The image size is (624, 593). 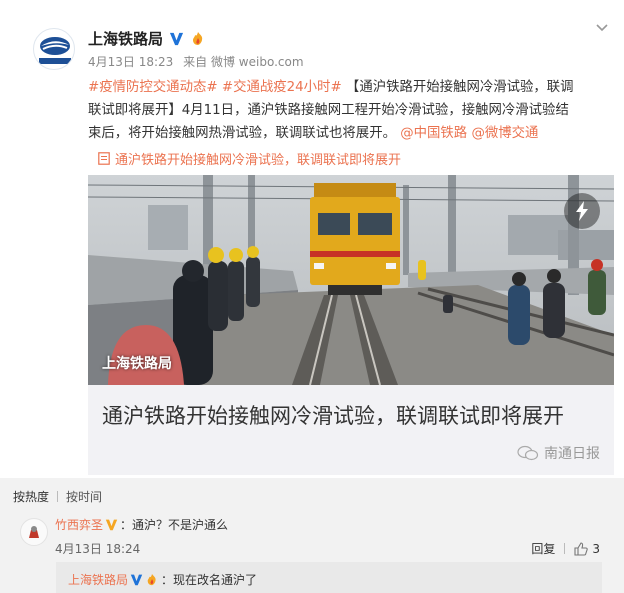 I want to click on post-text-line1: 【通沪铁路开始接触网冷滑试验，联调, so click(x=457, y=87).